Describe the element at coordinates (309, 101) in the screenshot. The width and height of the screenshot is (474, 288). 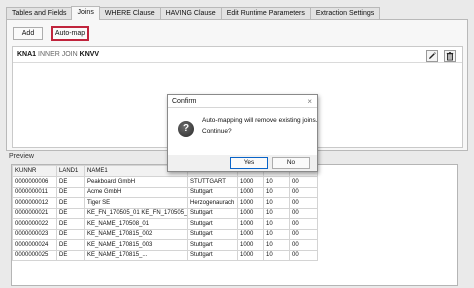
I see `close-icon: ×` at that location.